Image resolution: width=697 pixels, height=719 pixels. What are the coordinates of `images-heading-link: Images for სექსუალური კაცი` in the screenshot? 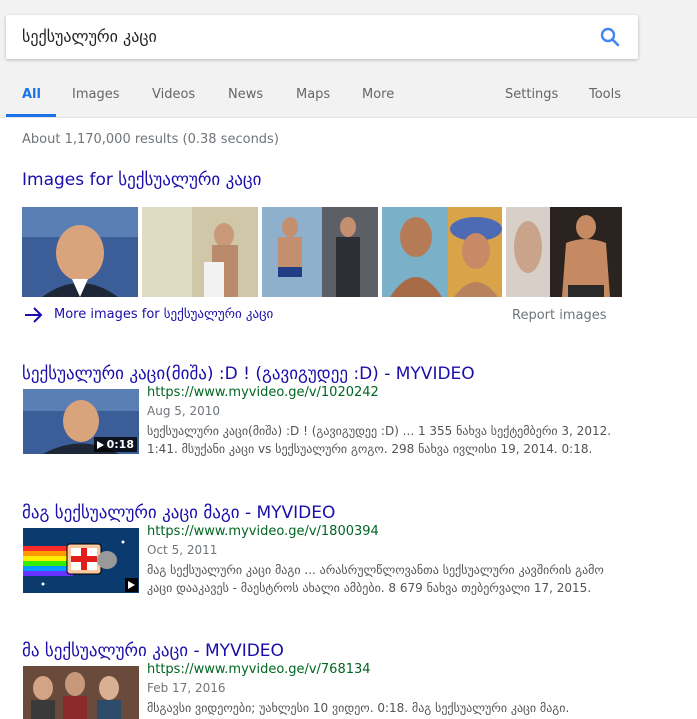 It's located at (141, 180).